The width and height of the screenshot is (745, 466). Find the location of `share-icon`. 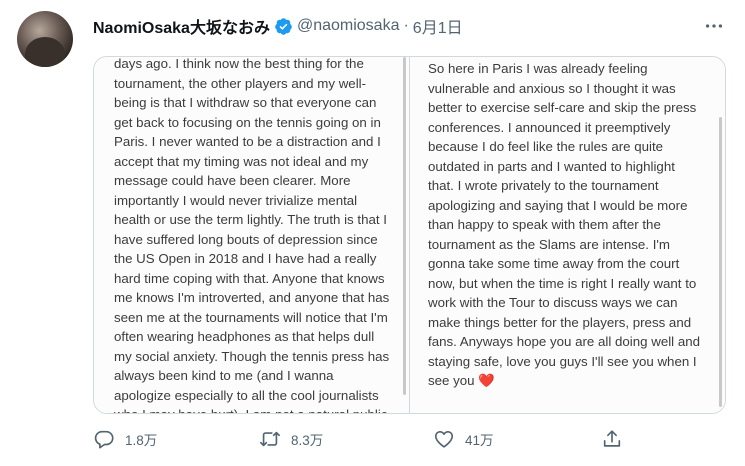

share-icon is located at coordinates (612, 438).